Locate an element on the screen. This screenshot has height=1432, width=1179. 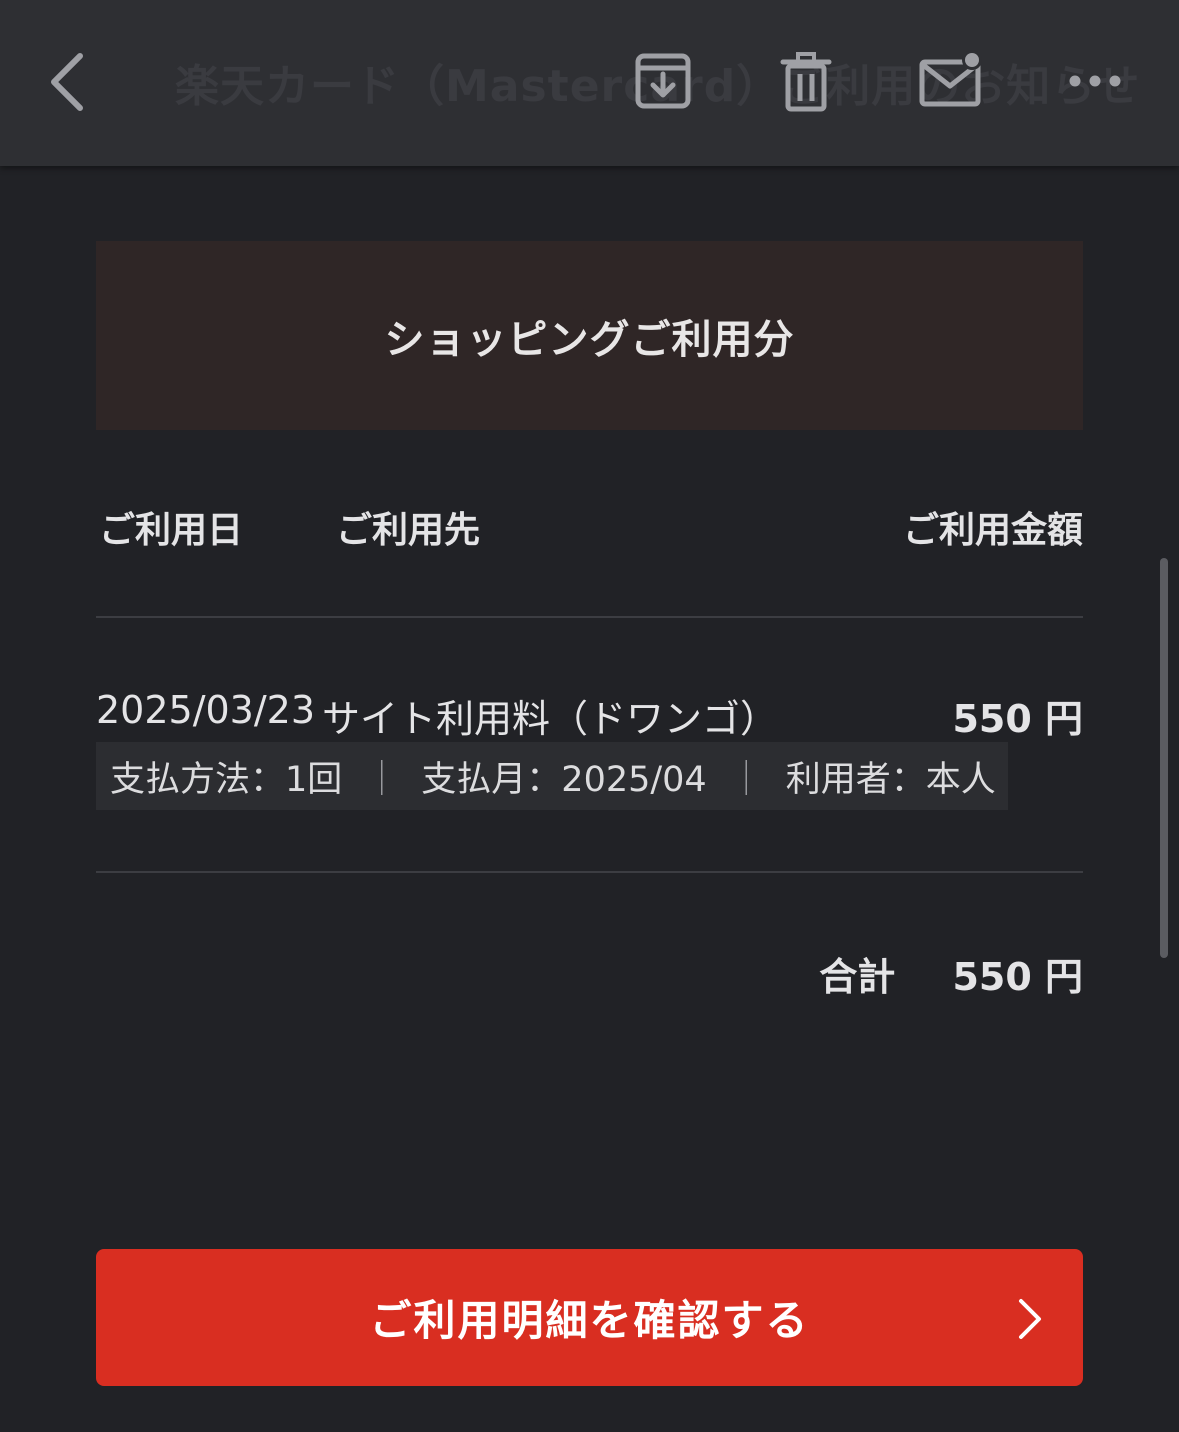
scrollbar is located at coordinates (1164, 758).